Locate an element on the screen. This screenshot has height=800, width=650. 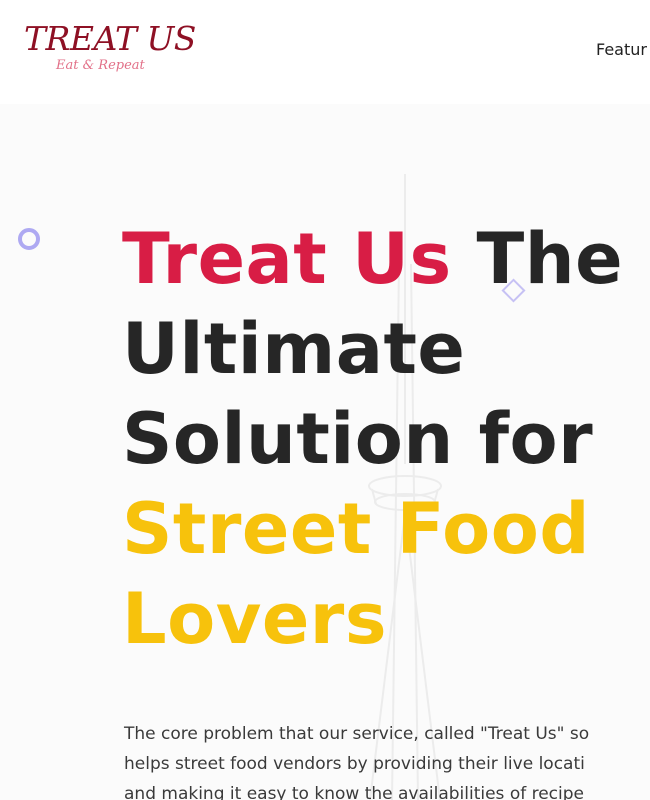
headline-the: The is located at coordinates (537, 259).